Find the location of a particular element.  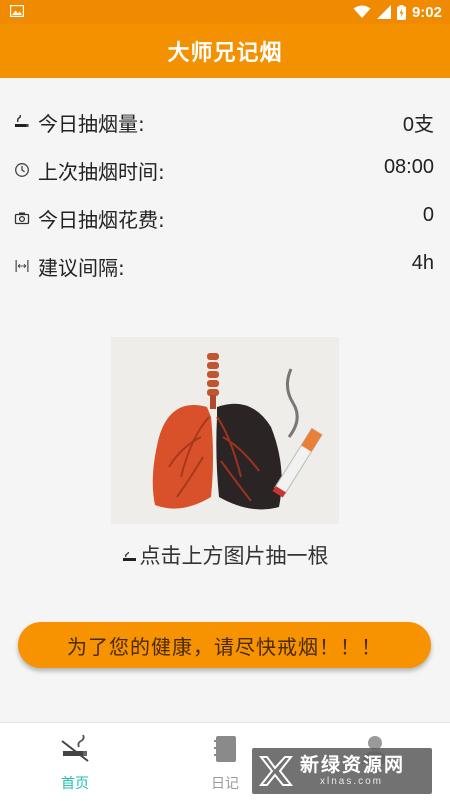

nav-item-home: 首页 is located at coordinates (75, 762).